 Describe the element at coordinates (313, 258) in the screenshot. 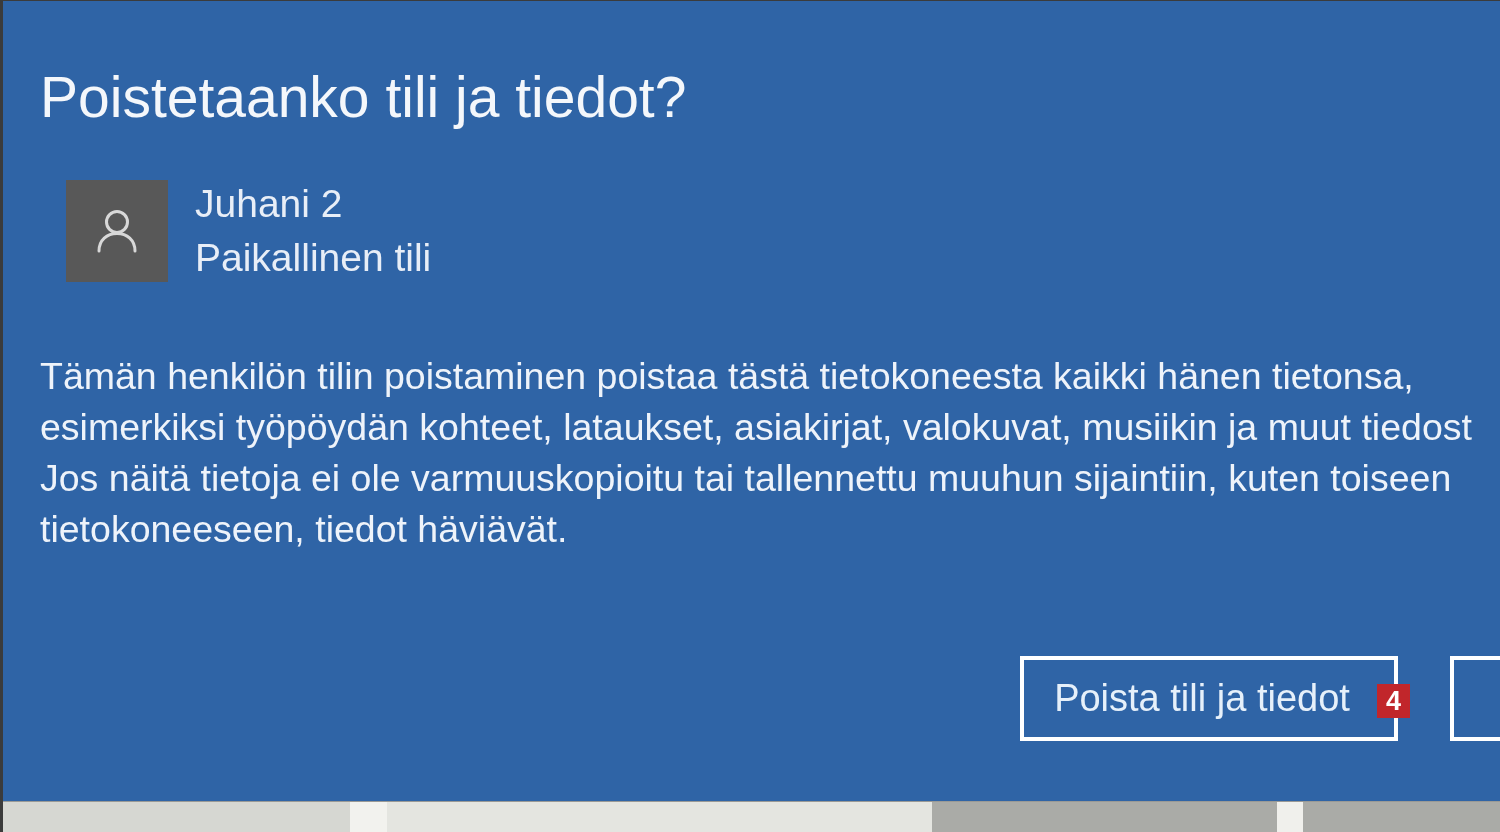

I see `account-type: Paikallinen tili` at that location.